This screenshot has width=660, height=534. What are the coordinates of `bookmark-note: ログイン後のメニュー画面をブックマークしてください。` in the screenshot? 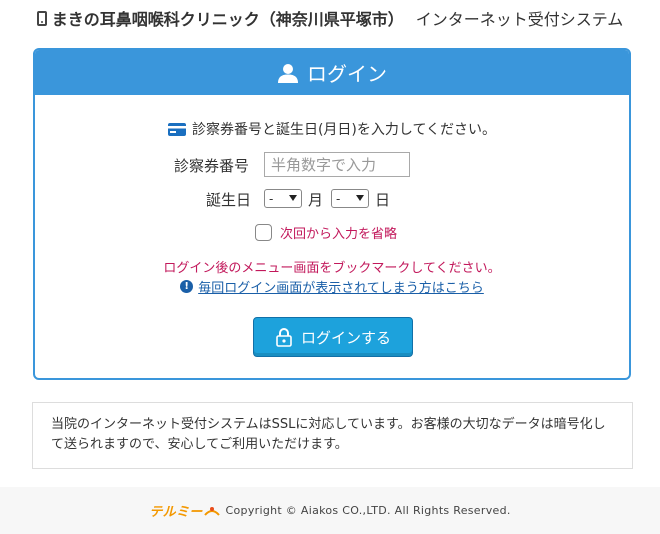 It's located at (332, 268).